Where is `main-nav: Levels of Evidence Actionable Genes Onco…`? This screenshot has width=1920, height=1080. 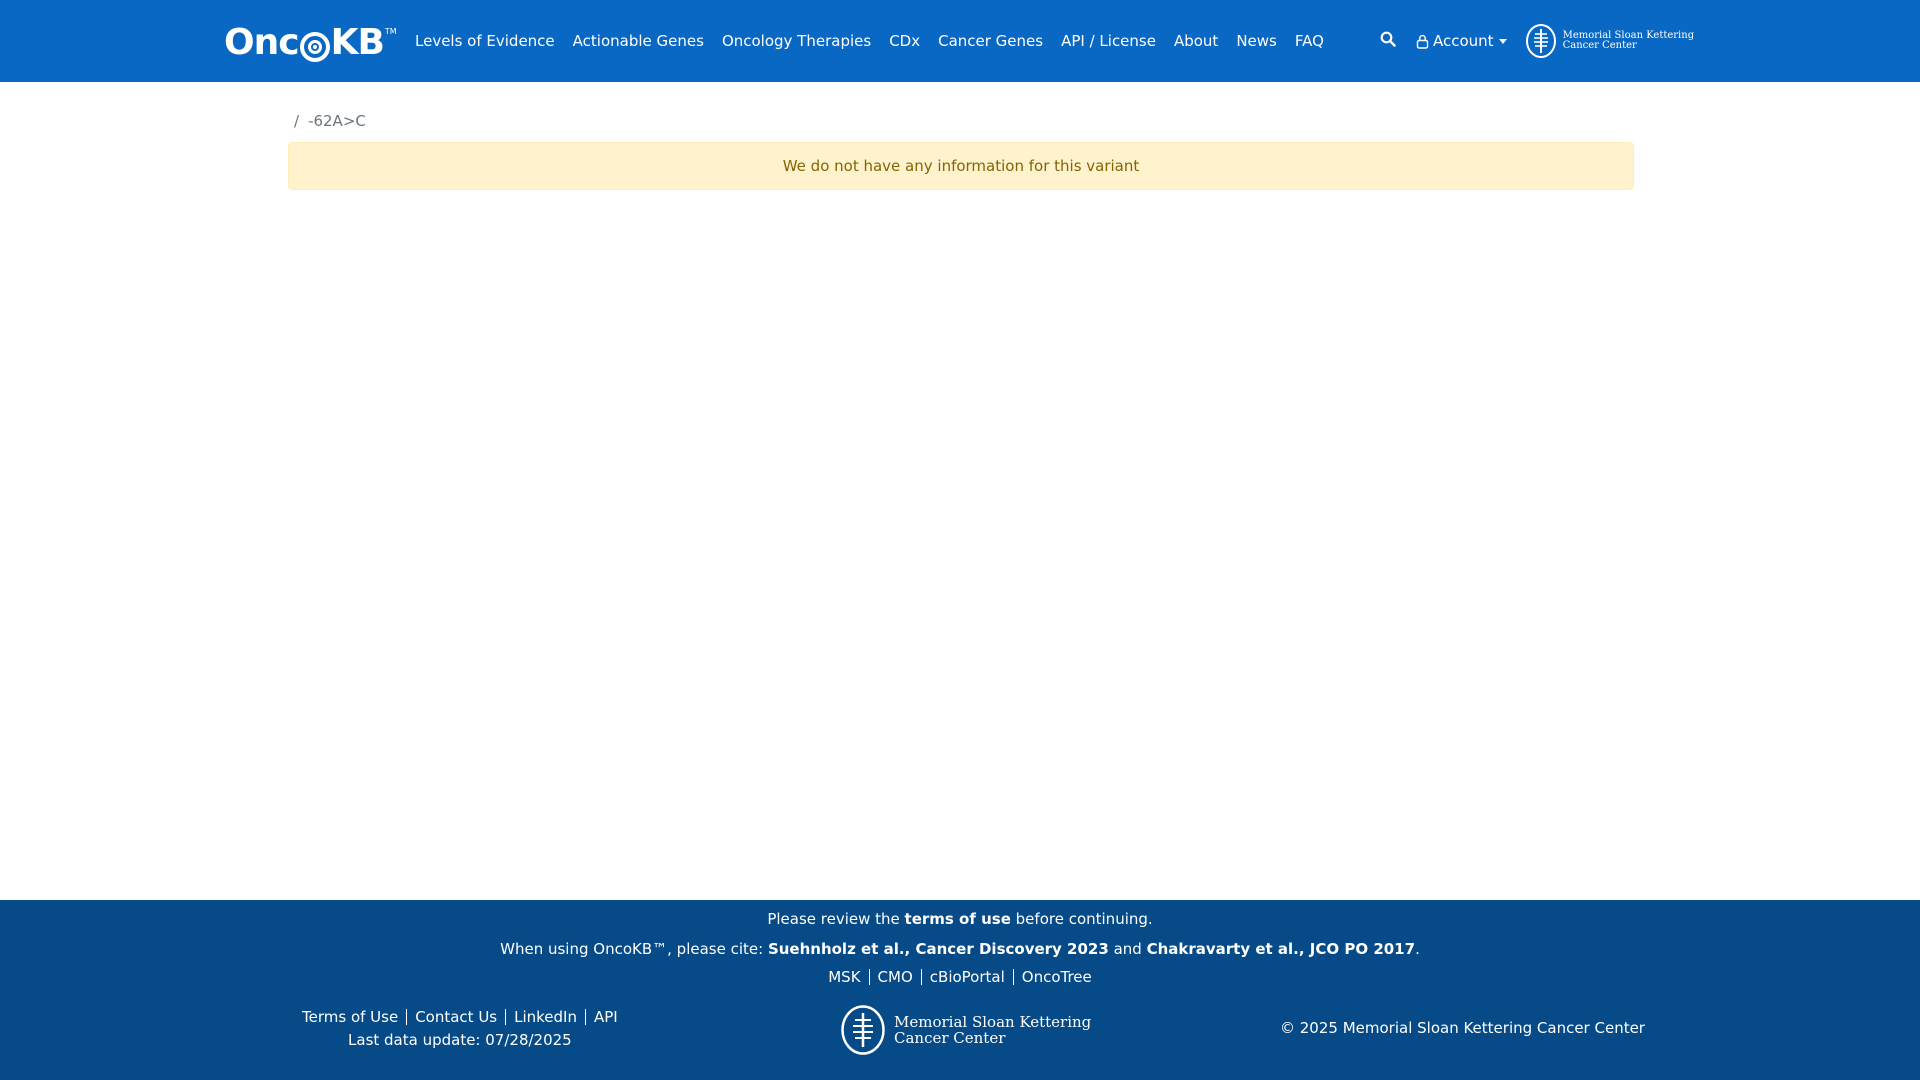 main-nav: Levels of Evidence Actionable Genes Onco… is located at coordinates (878, 41).